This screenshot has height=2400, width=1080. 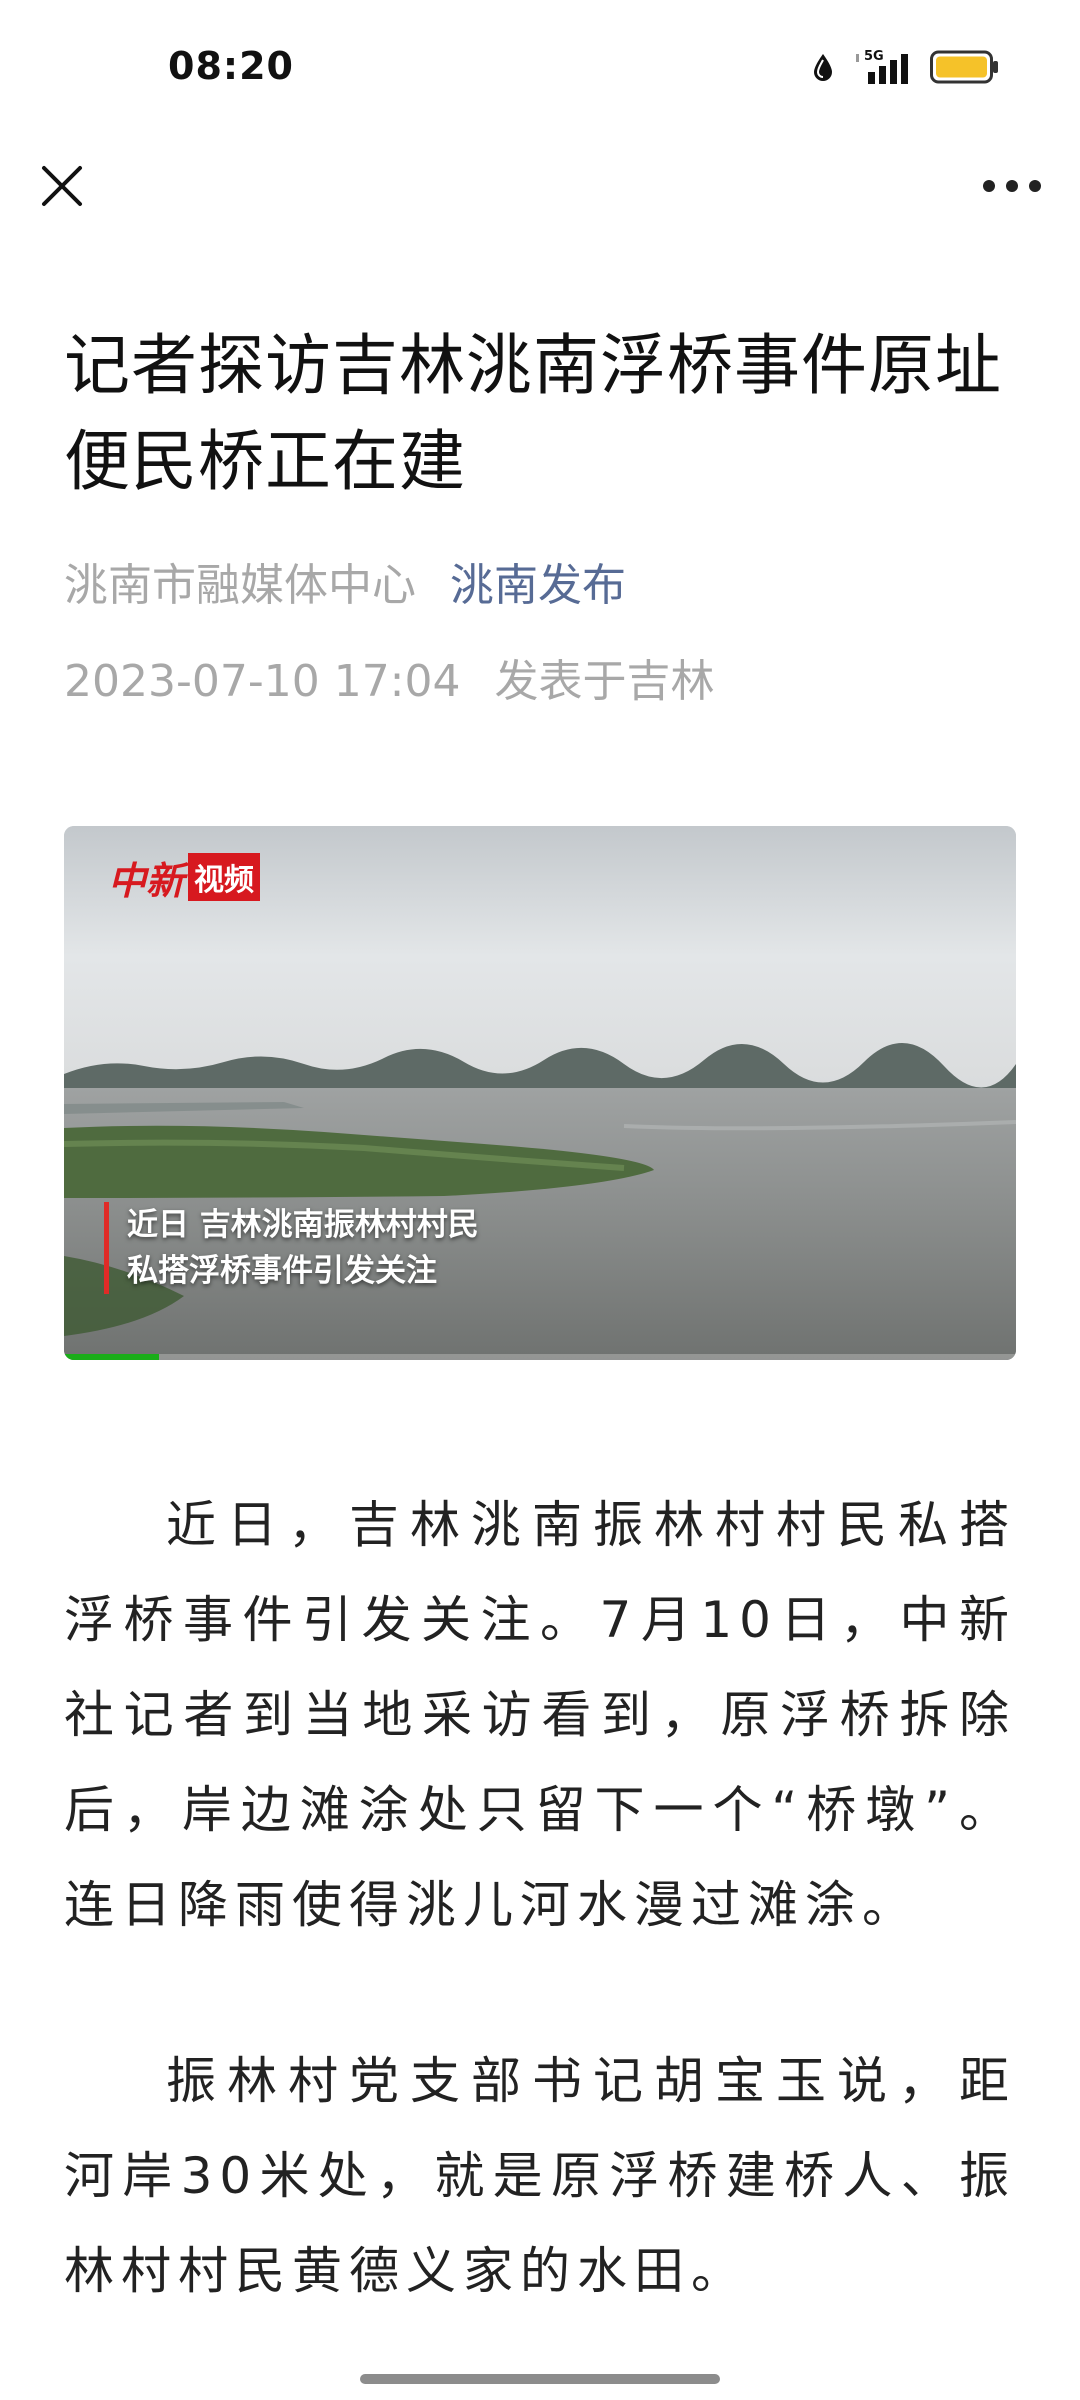 What do you see at coordinates (604, 681) in the screenshot?
I see `publish-location: 发表于吉林` at bounding box center [604, 681].